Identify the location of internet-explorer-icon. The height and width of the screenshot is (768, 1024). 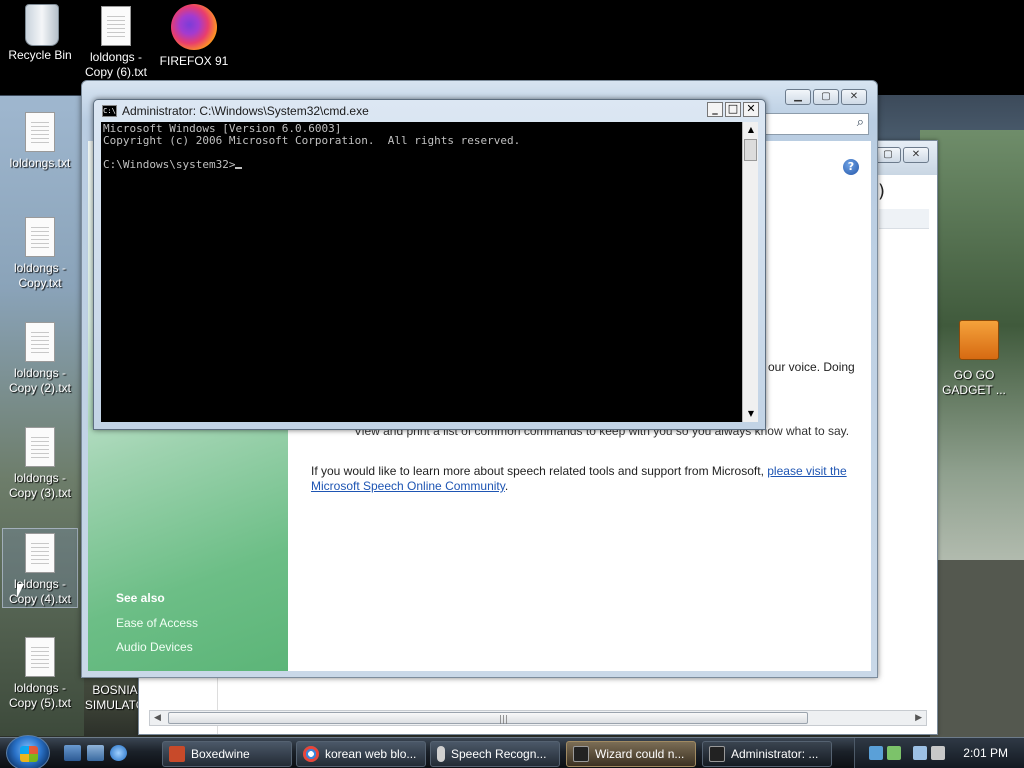
(118, 753).